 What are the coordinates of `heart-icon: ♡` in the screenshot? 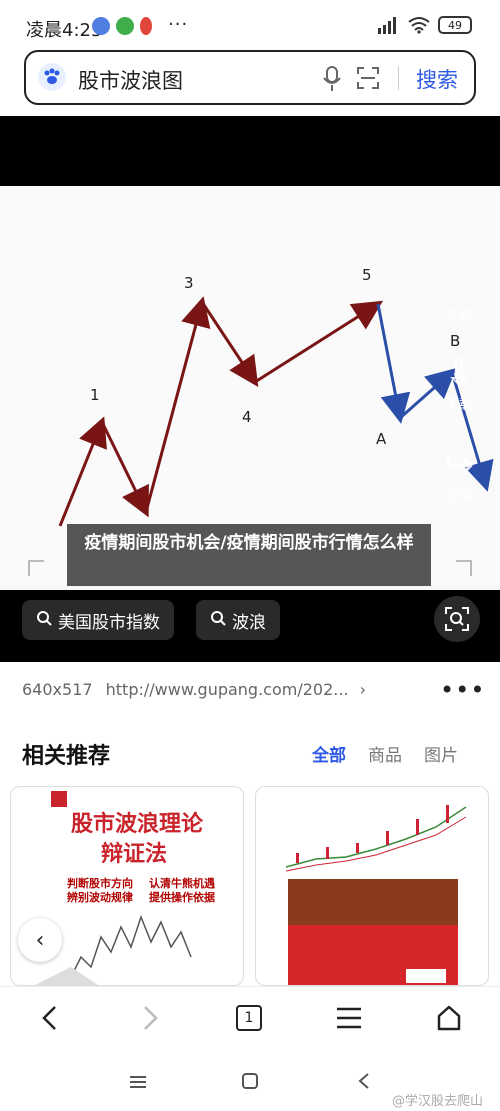 It's located at (459, 285).